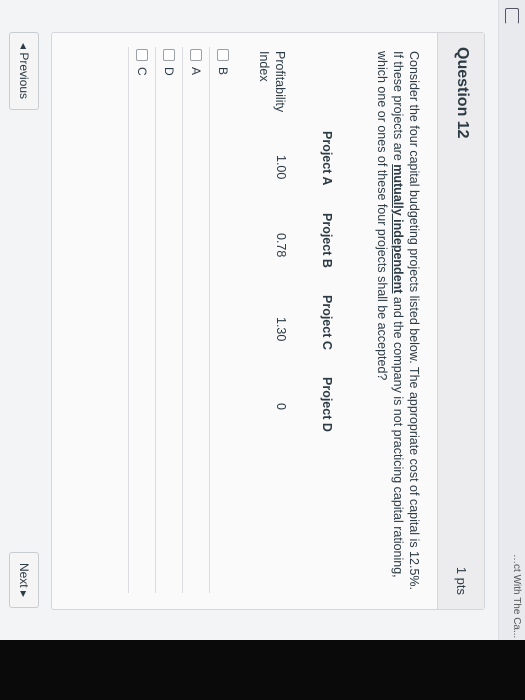 This screenshot has width=525, height=700. What do you see at coordinates (460, 321) in the screenshot?
I see `question-header: Question 12 1 pts` at bounding box center [460, 321].